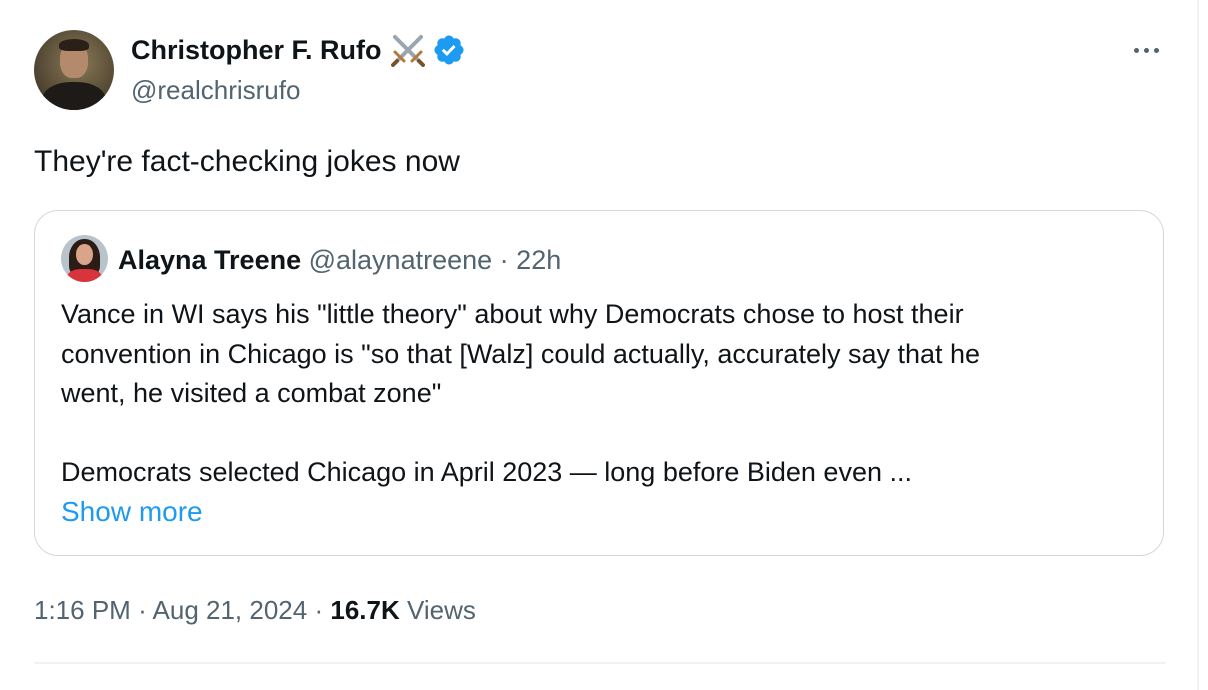 This screenshot has height=690, width=1208. I want to click on views-label: Views, so click(441, 610).